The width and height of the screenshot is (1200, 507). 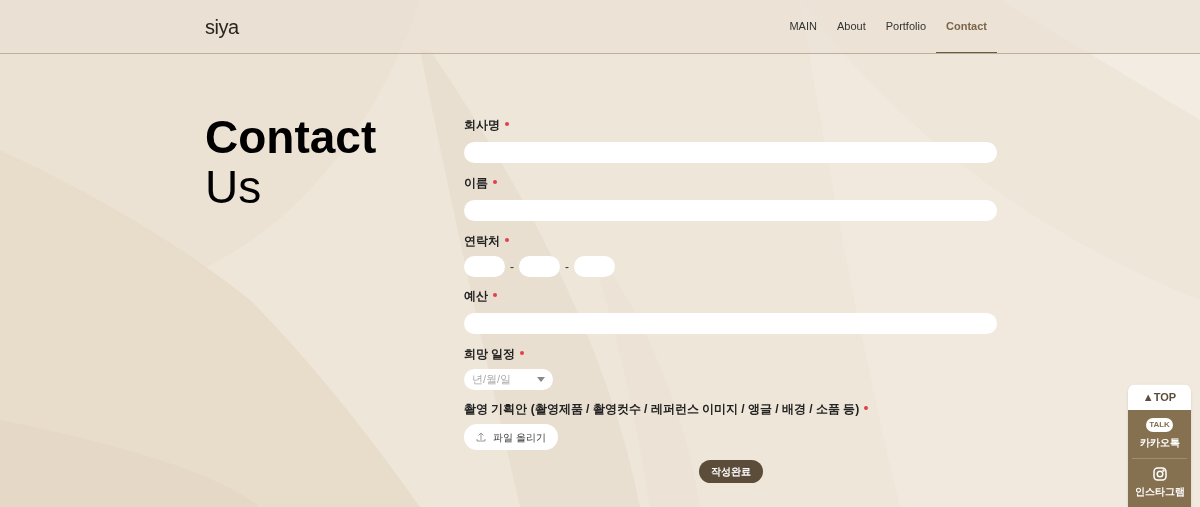 I want to click on nav-link: About, so click(x=851, y=26).